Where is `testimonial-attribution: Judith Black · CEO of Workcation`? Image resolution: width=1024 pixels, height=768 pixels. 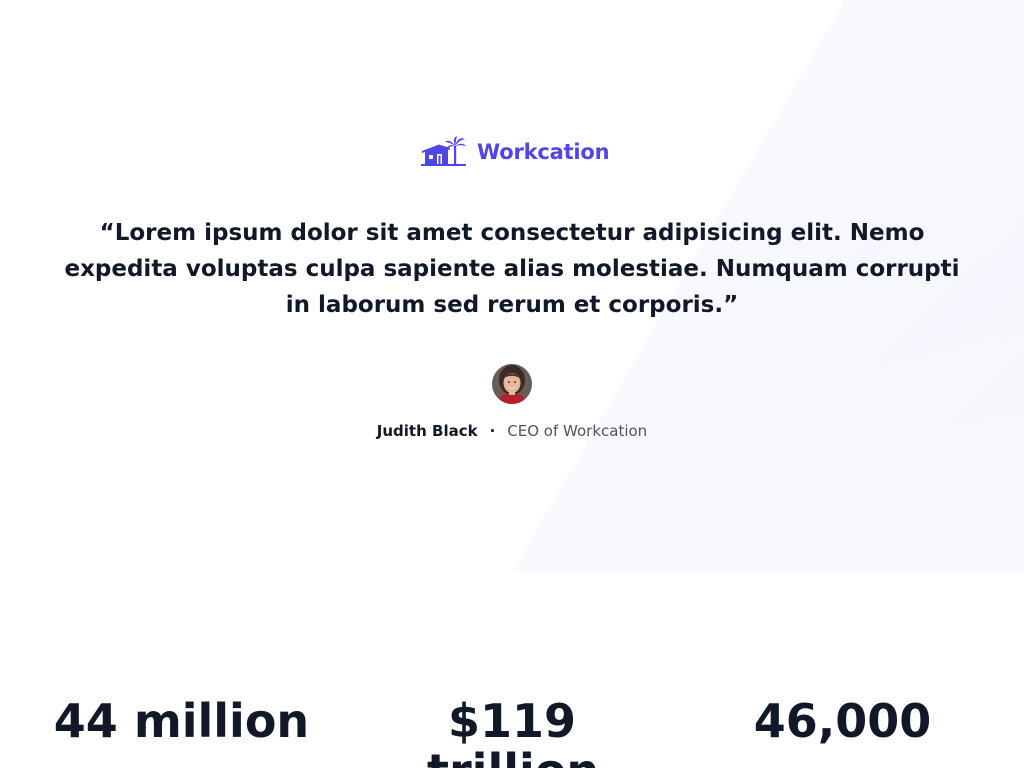
testimonial-attribution: Judith Black · CEO of Workcation is located at coordinates (512, 431).